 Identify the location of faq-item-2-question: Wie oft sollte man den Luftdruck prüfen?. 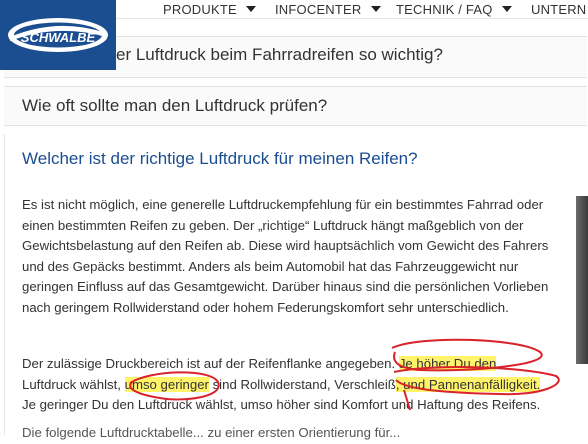
(175, 105).